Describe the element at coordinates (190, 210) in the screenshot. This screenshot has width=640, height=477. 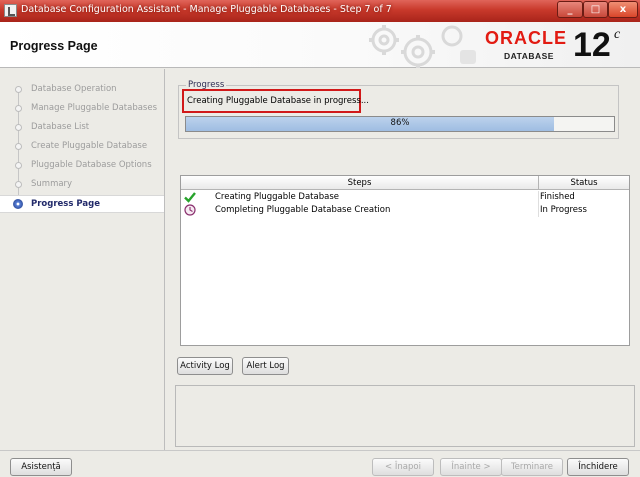
I see `clock-icon` at that location.